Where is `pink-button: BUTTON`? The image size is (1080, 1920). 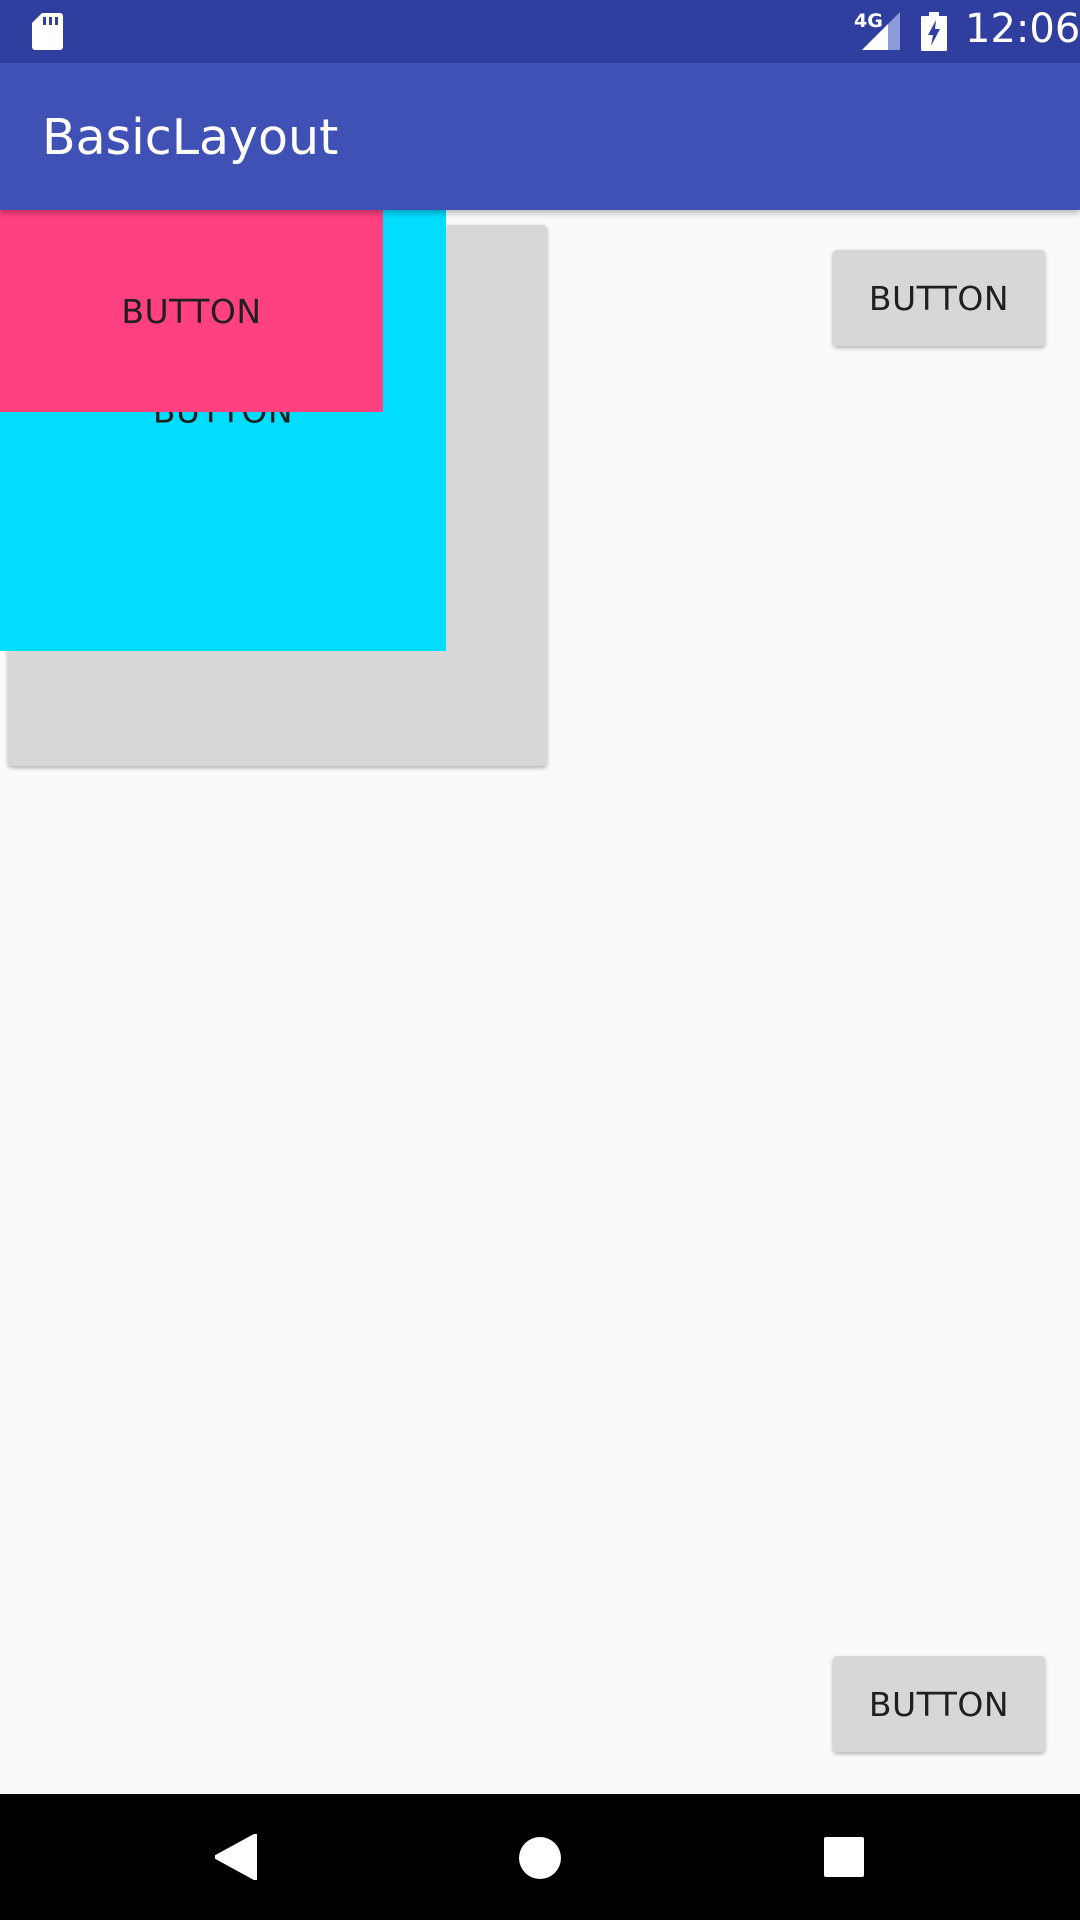
pink-button: BUTTON is located at coordinates (191, 311).